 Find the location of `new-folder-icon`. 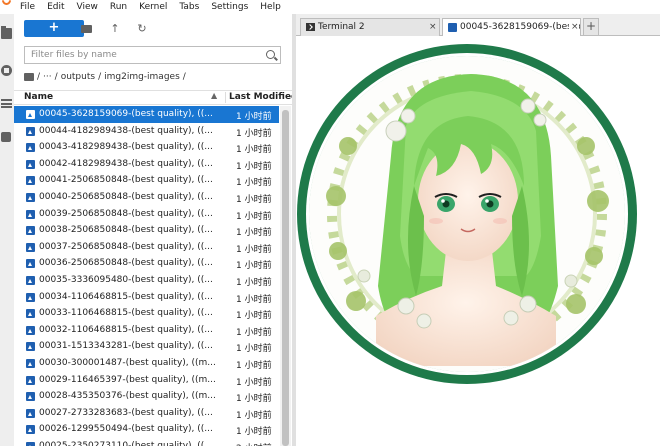

new-folder-icon is located at coordinates (87, 29).